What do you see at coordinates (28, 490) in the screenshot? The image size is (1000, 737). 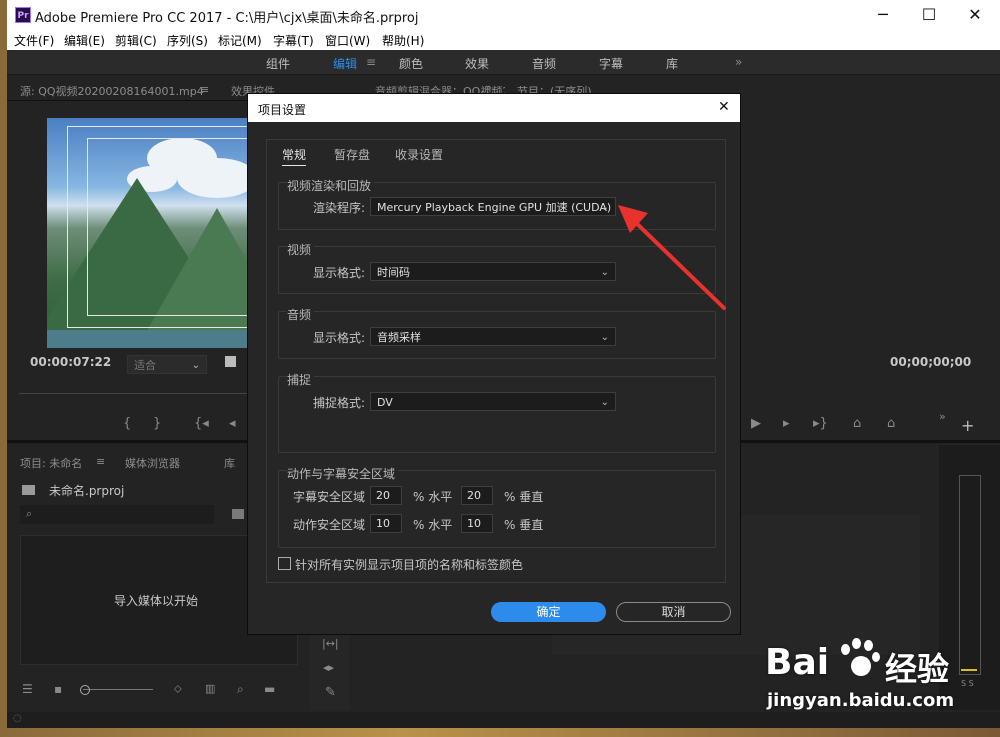 I see `folder-icon` at bounding box center [28, 490].